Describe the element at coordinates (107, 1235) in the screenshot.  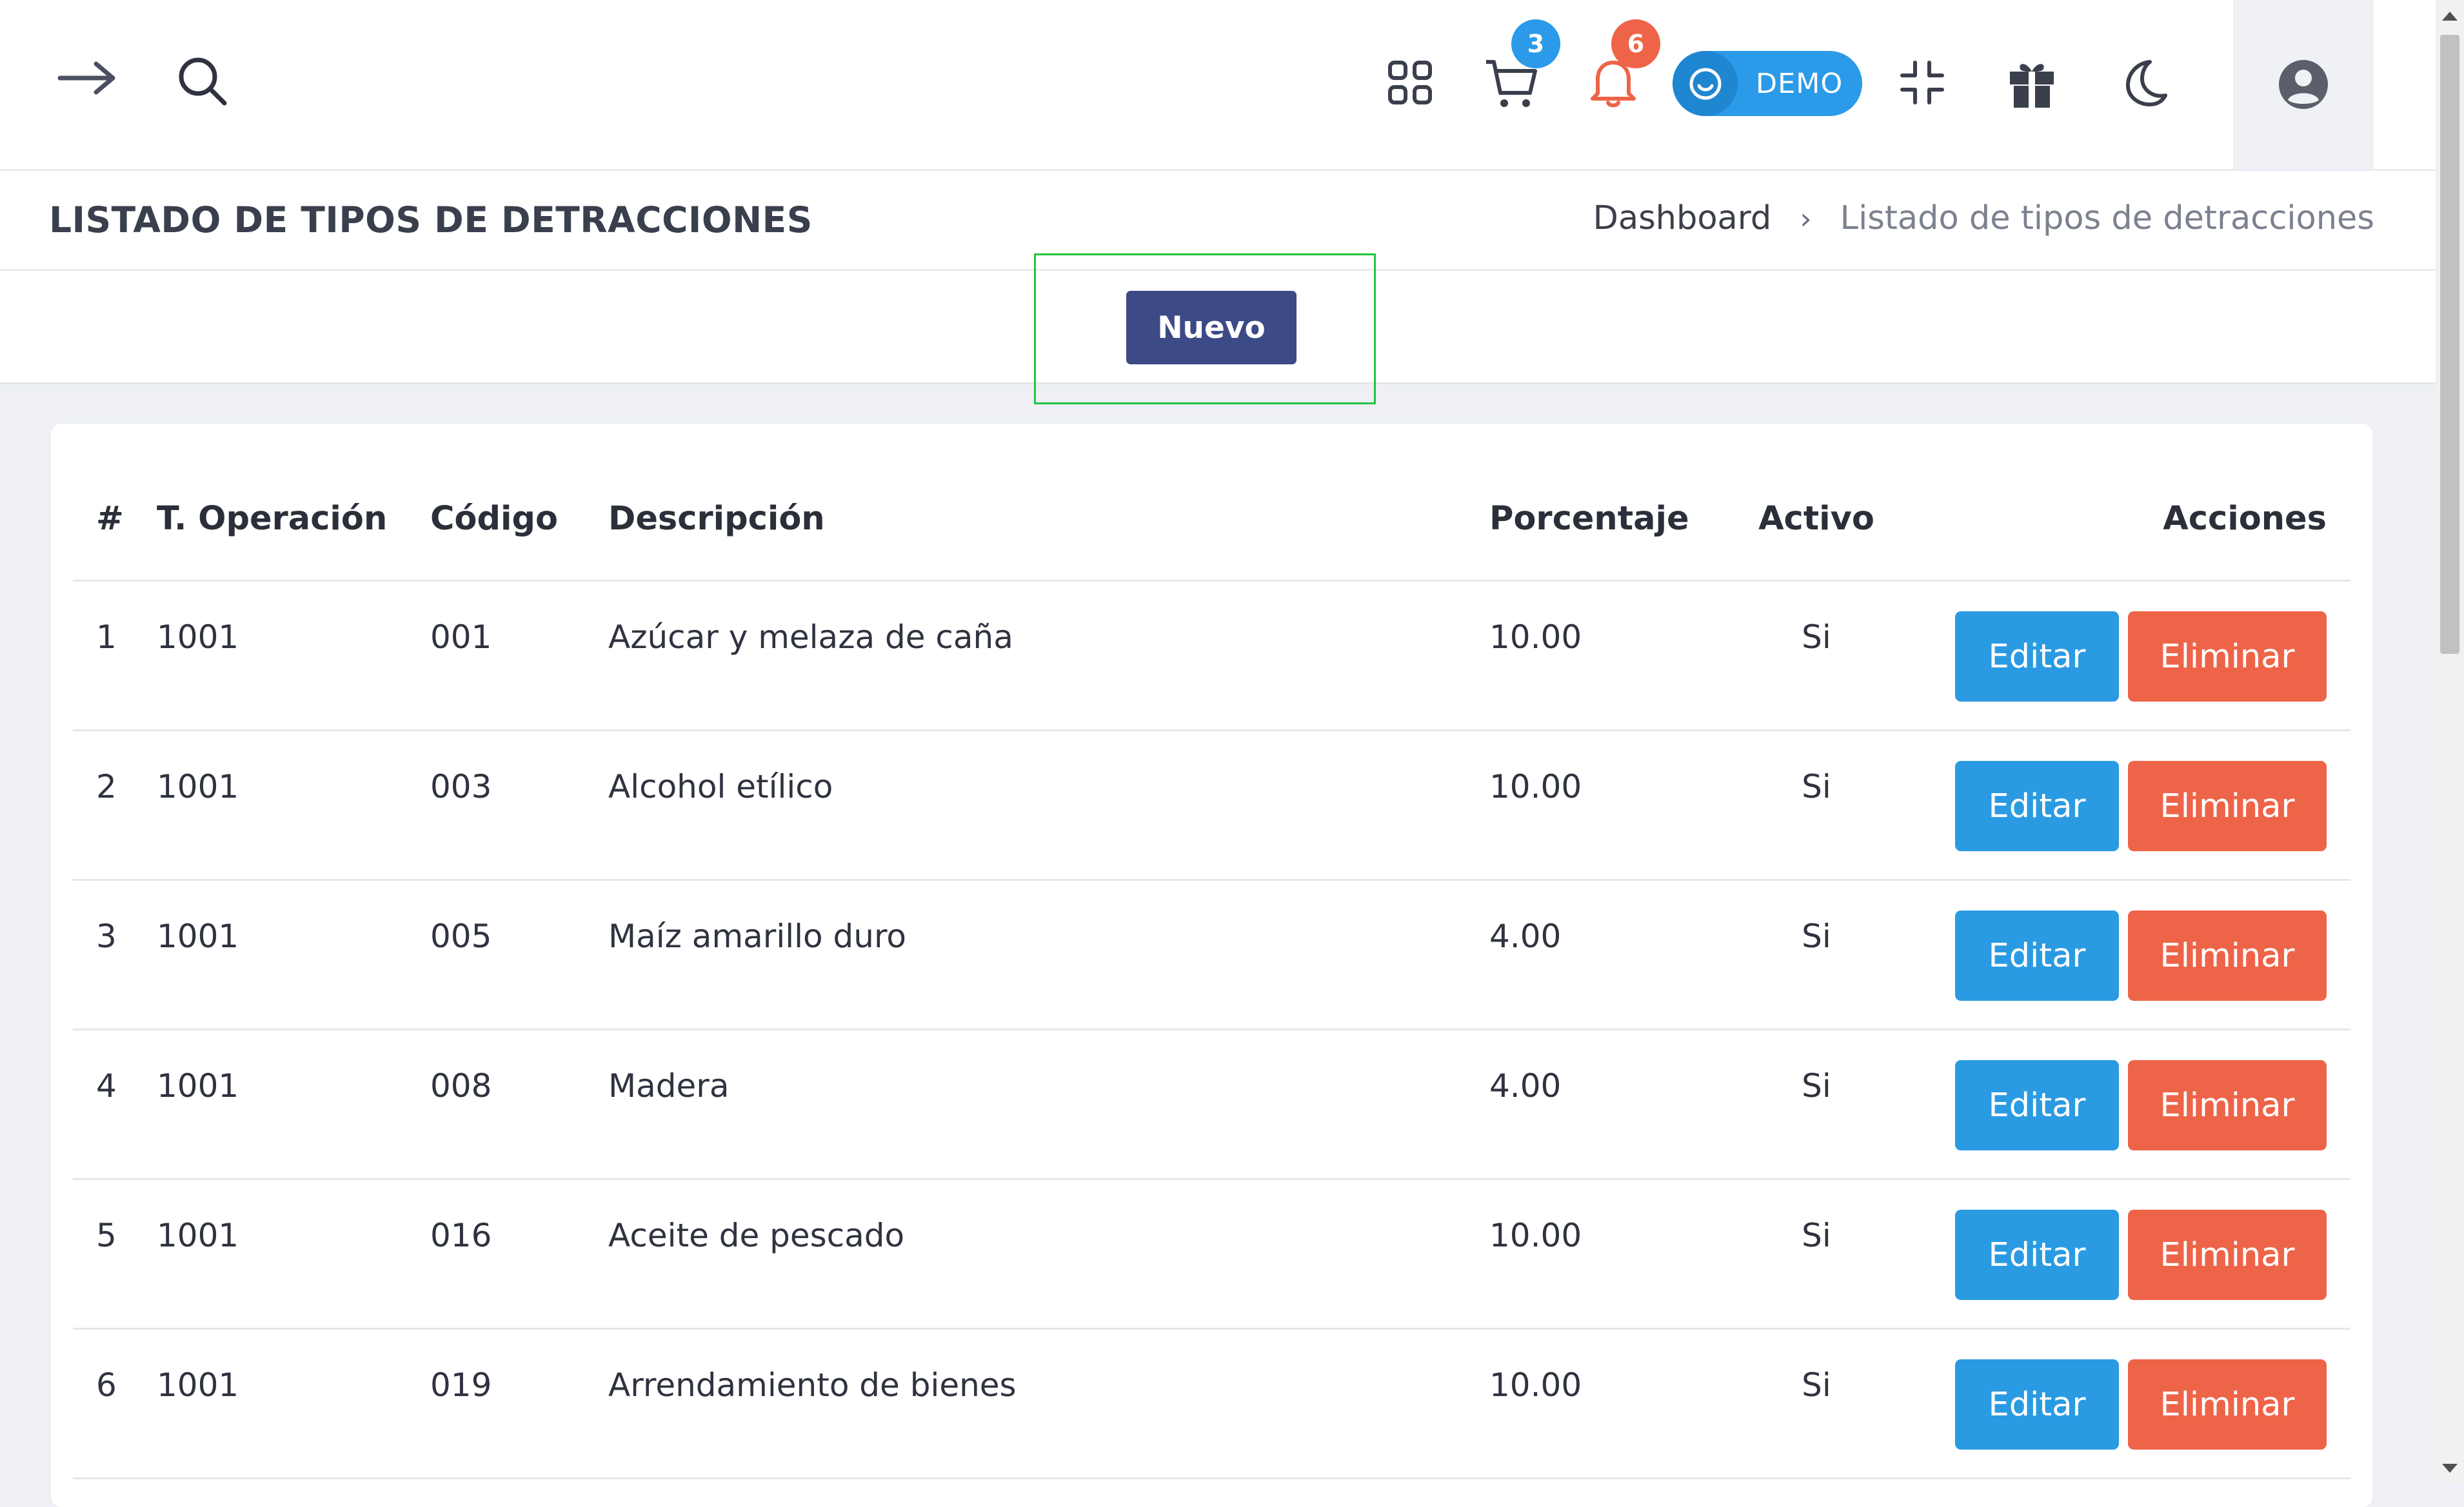
I see `cell-number-text: 5` at that location.